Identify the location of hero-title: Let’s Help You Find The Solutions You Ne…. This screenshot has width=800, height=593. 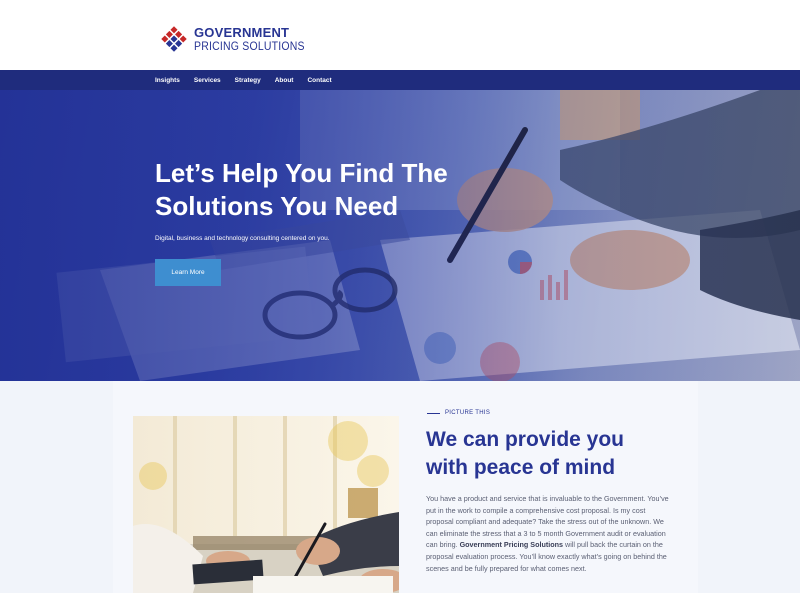
(301, 189).